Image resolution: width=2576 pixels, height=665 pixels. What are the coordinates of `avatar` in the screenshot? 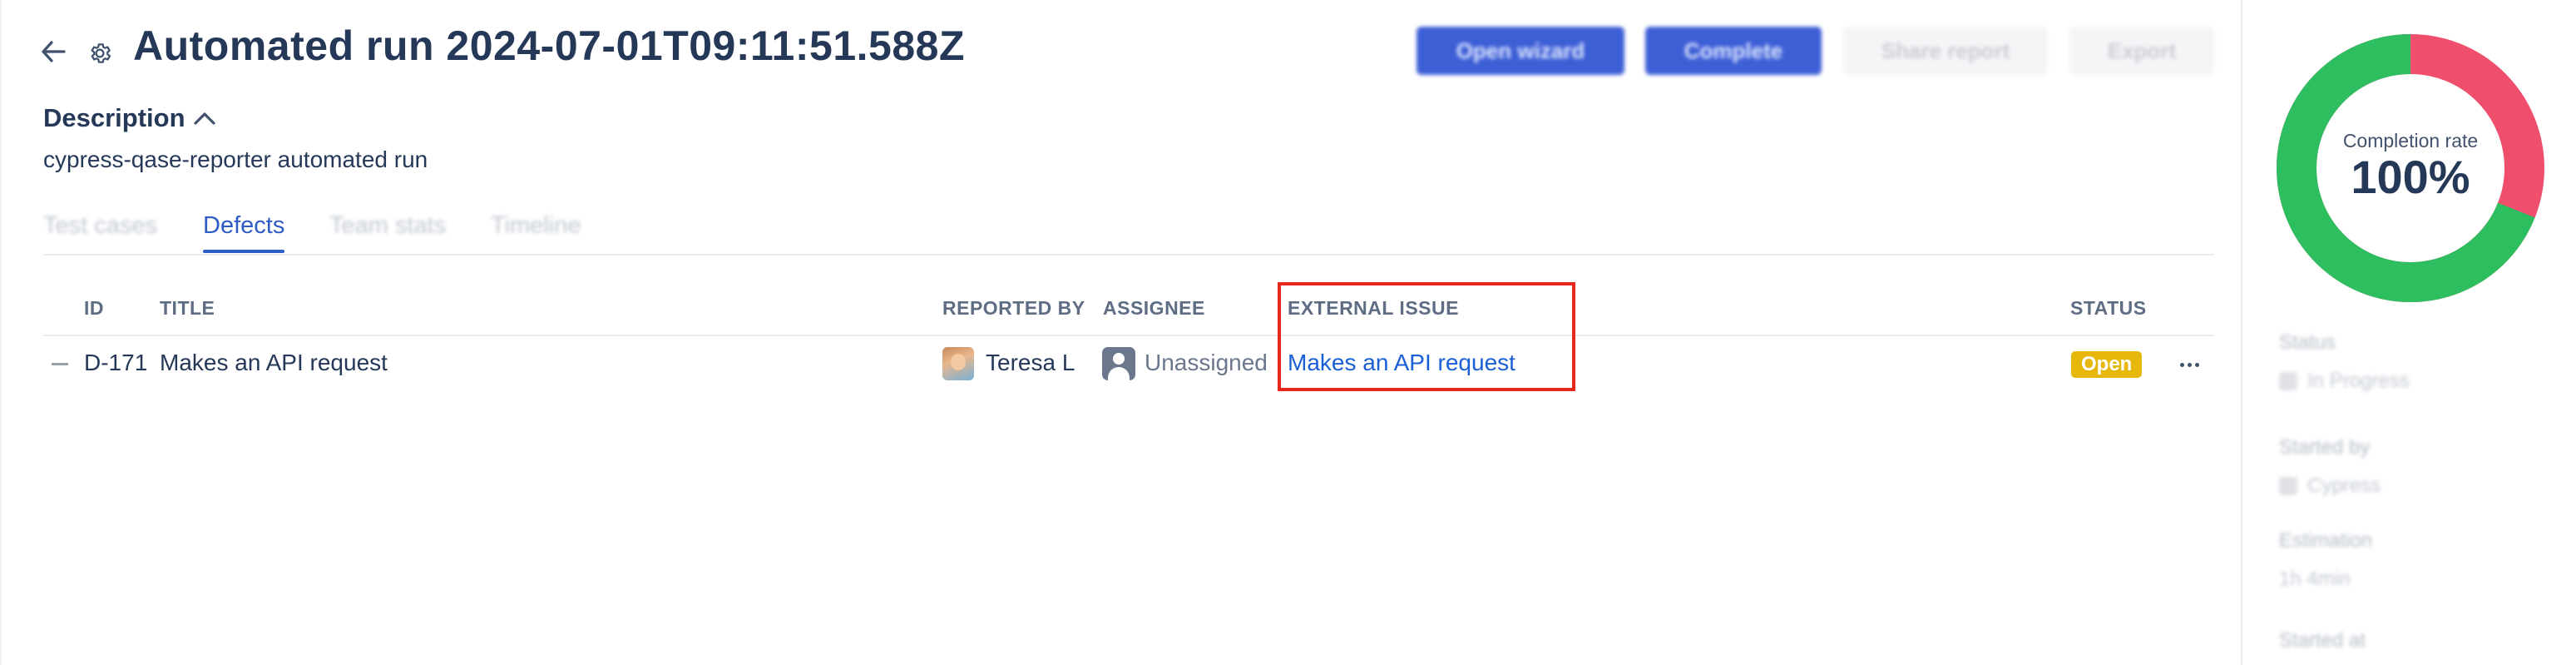 It's located at (958, 363).